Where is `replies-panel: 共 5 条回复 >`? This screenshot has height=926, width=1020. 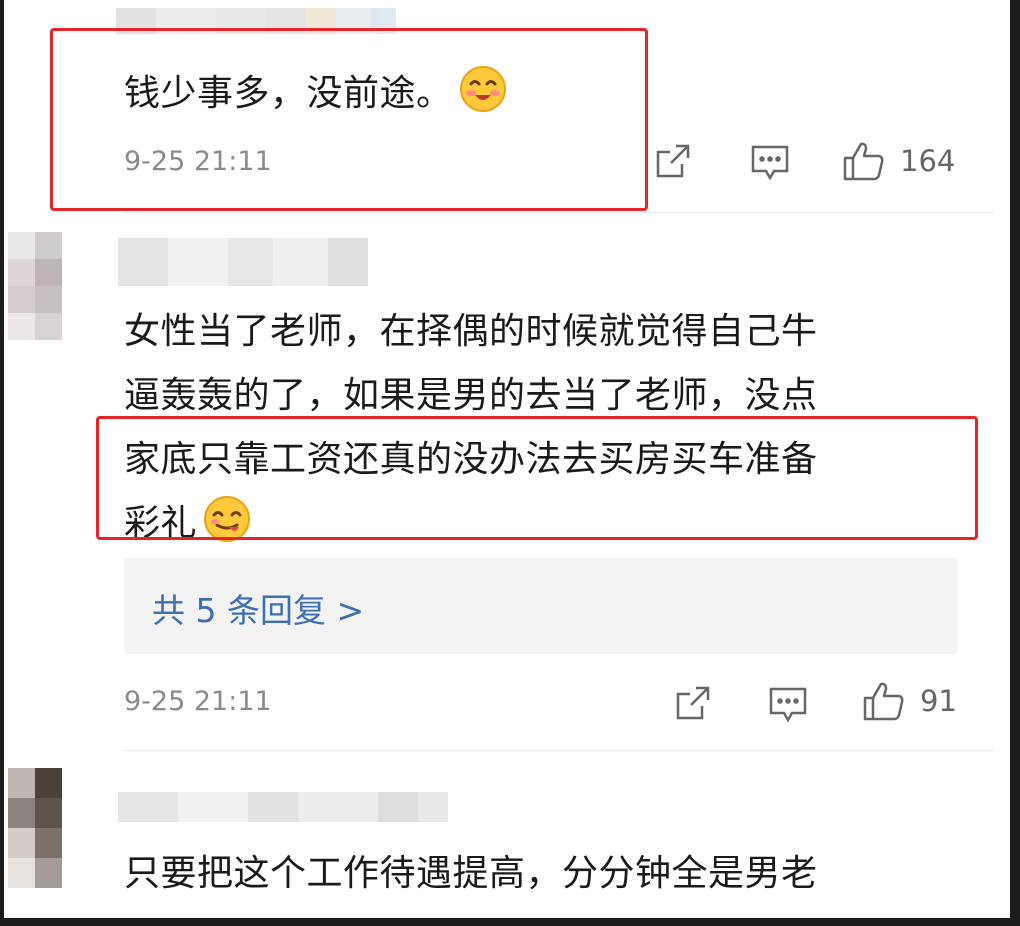 replies-panel: 共 5 条回复 > is located at coordinates (541, 606).